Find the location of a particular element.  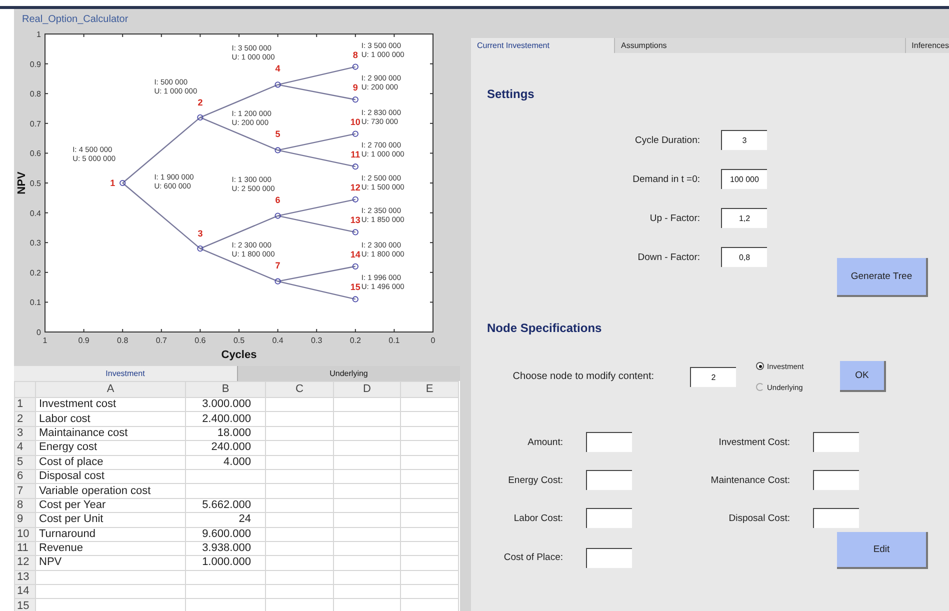

table-cell: Maintainance cost is located at coordinates (111, 433).